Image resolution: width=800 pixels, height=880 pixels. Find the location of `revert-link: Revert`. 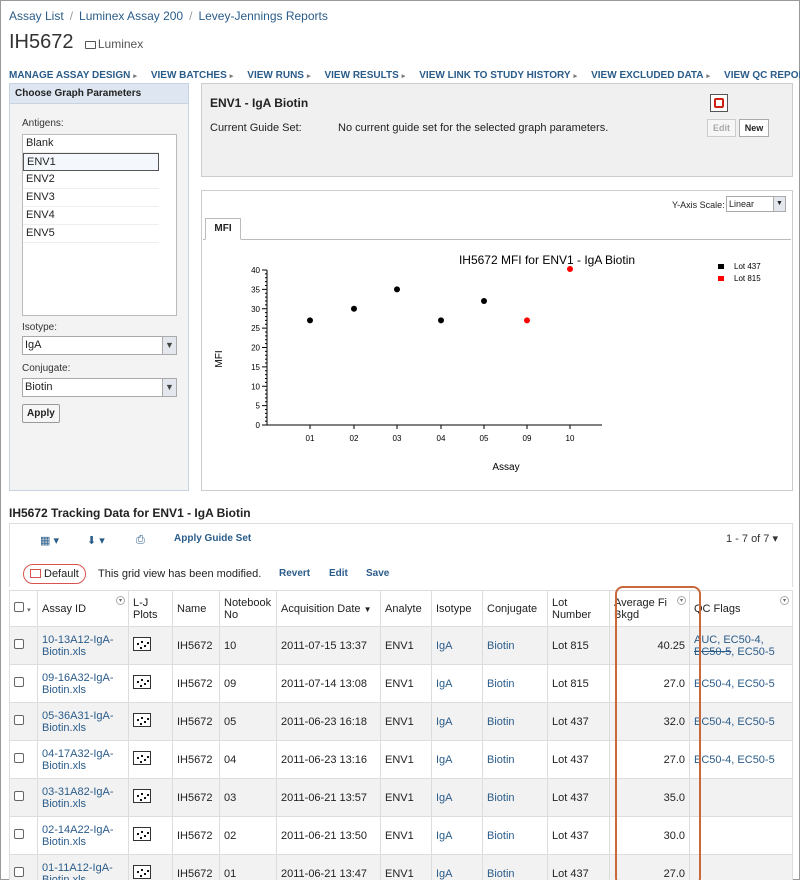

revert-link: Revert is located at coordinates (294, 573).